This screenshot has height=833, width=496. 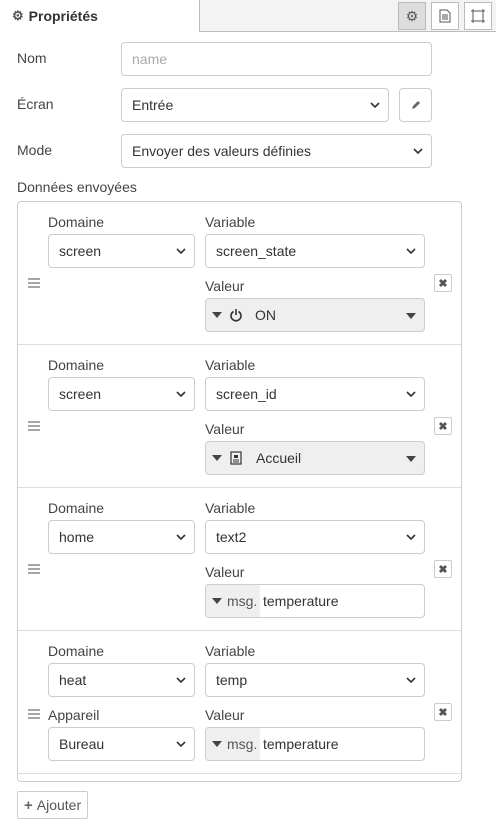 What do you see at coordinates (248, 16) in the screenshot?
I see `tab-bar: ⚙ Propriétés ⚙` at bounding box center [248, 16].